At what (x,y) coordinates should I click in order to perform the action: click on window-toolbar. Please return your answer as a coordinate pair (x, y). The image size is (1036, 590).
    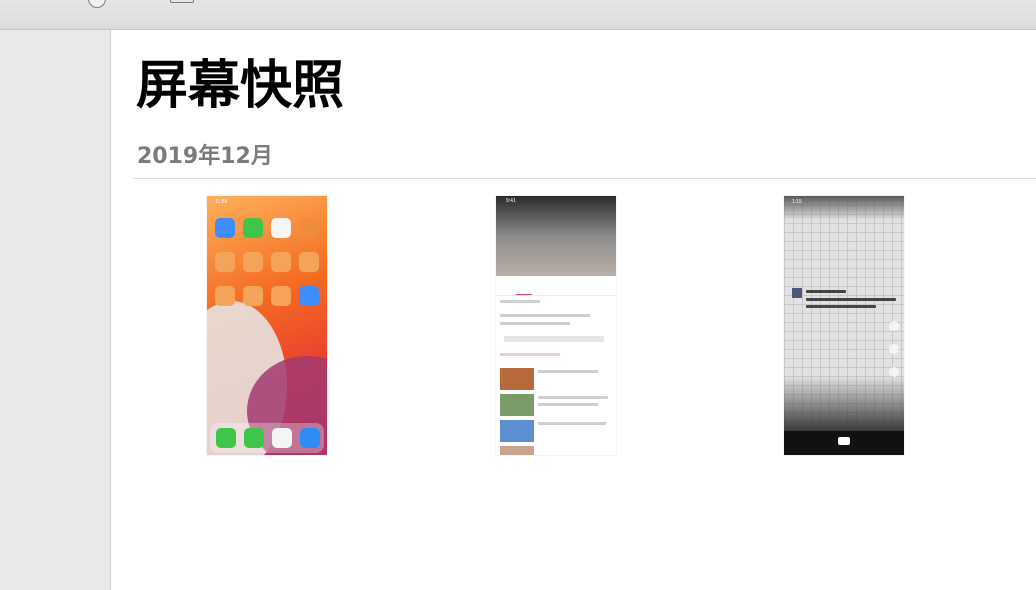
    Looking at the image, I should click on (518, 15).